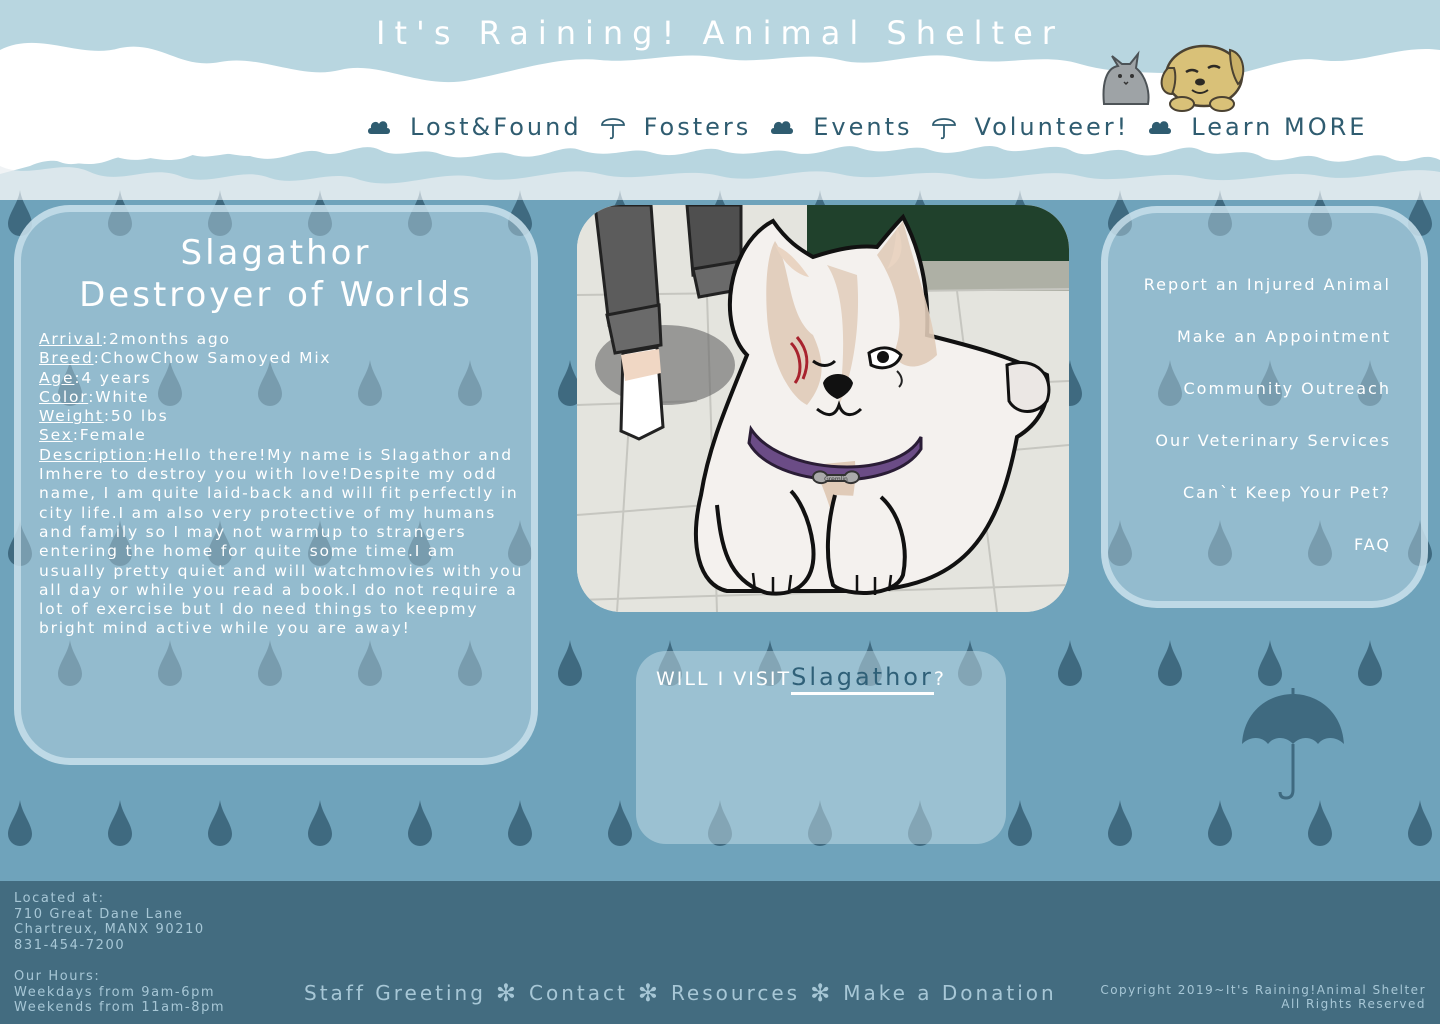 Image resolution: width=1440 pixels, height=1024 pixels. I want to click on detail-arrival: Arrival:2months ago, so click(135, 339).